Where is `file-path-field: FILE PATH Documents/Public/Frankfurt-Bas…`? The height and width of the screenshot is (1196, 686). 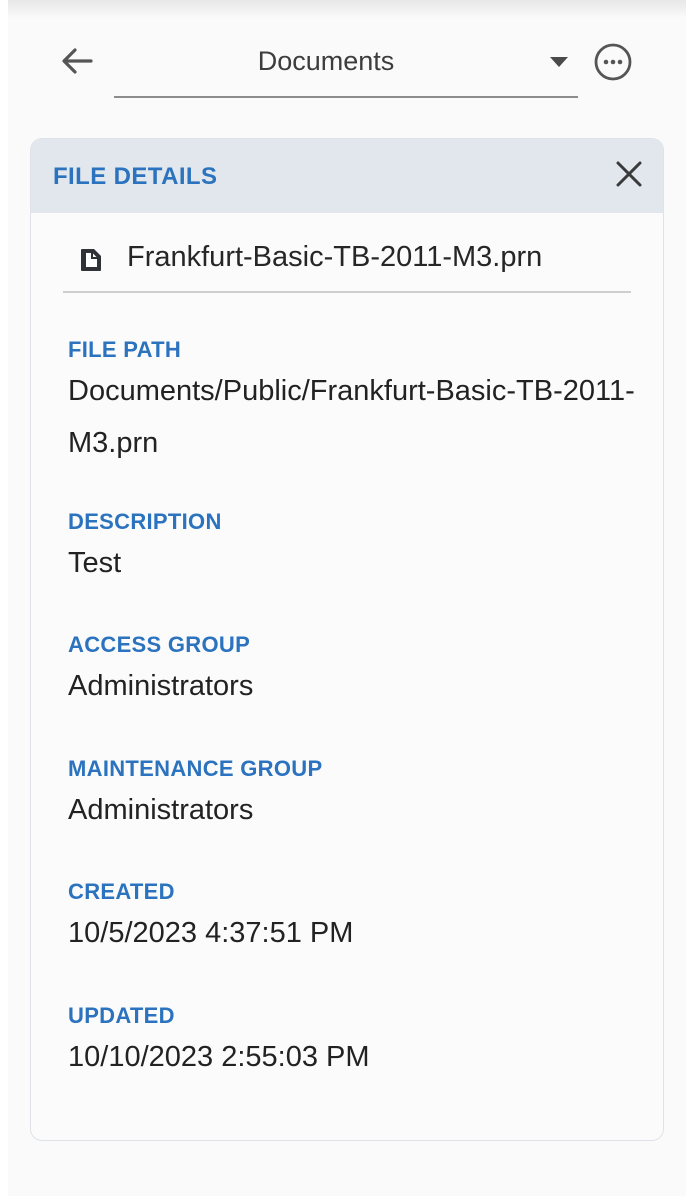 file-path-field: FILE PATH Documents/Public/Frankfurt-Bas… is located at coordinates (353, 403).